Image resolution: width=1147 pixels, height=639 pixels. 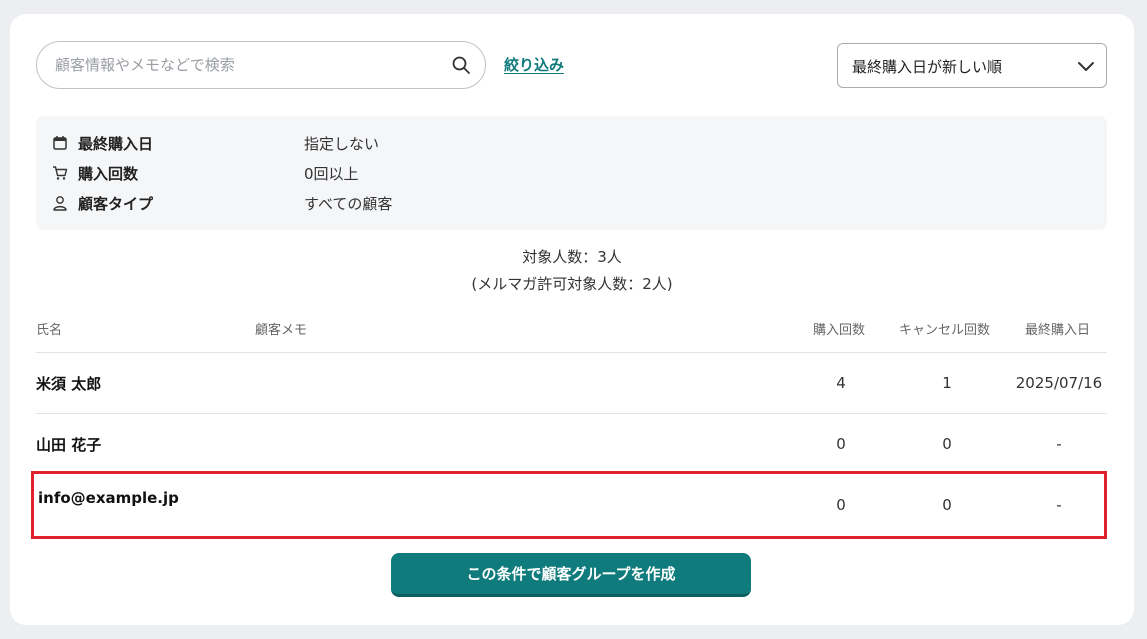 I want to click on filter-link: 絞り込み, so click(x=534, y=64).